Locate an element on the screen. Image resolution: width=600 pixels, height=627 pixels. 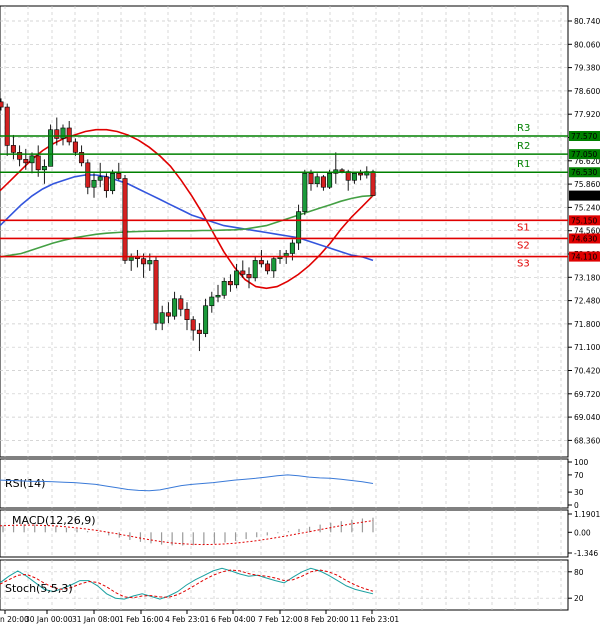
price-tick-label: 71.800 is located at coordinates (587, 324).